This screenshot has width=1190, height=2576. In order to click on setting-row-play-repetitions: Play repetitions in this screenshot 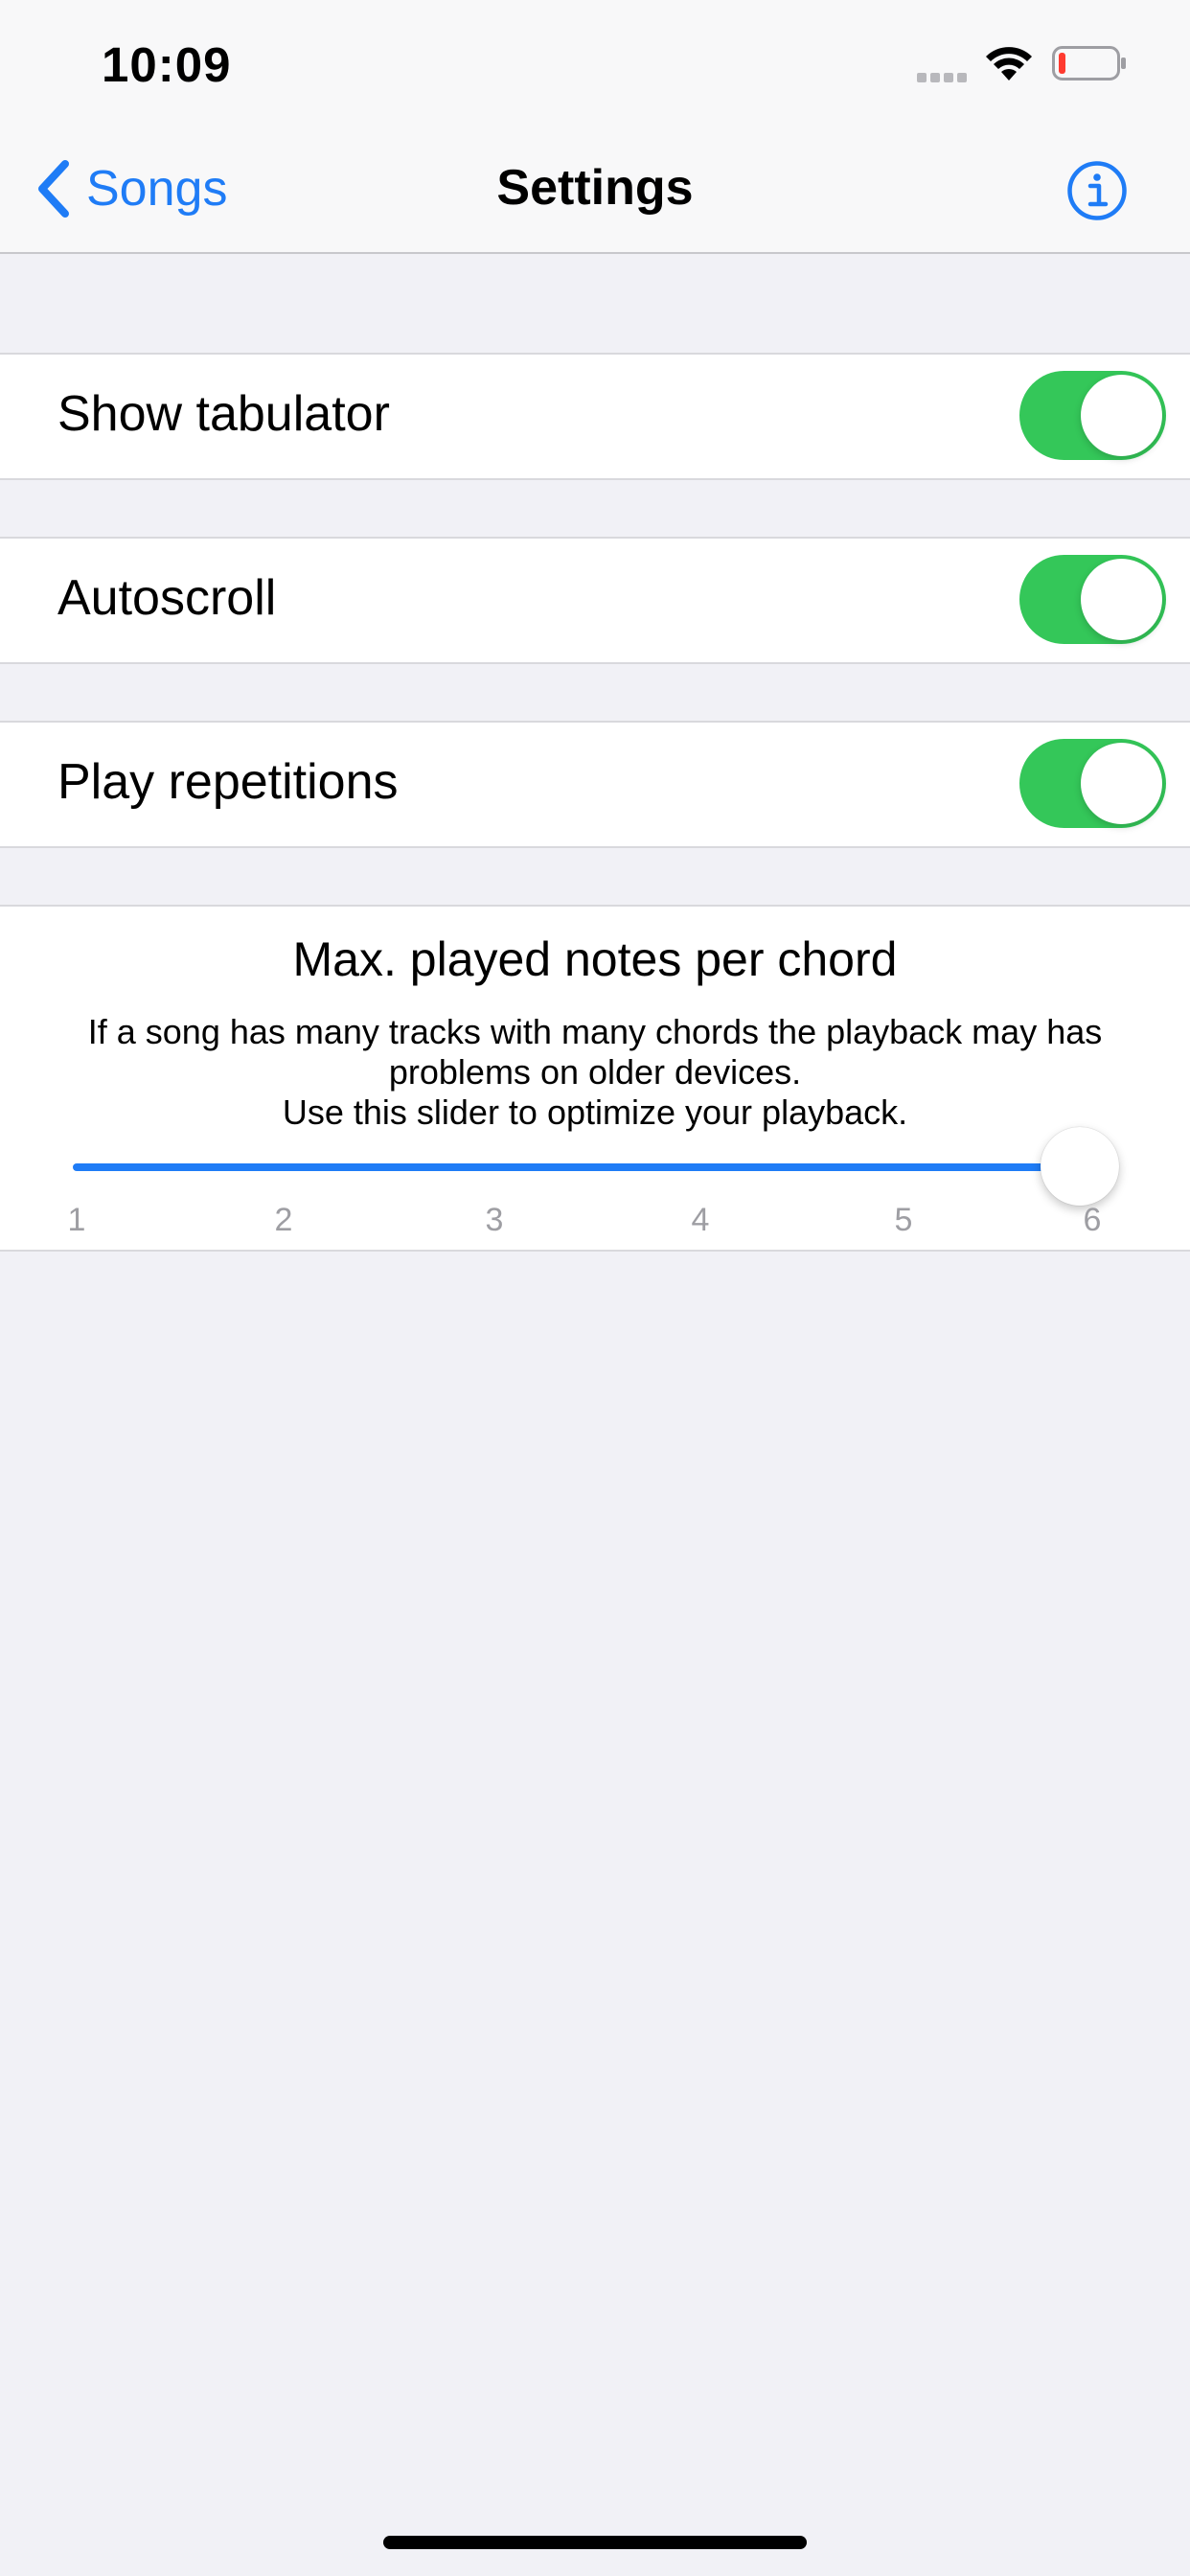, I will do `click(595, 784)`.